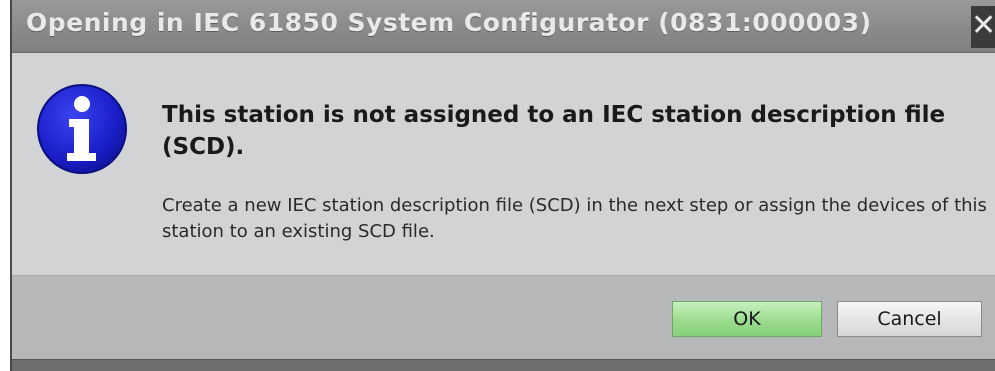 This screenshot has height=371, width=995. I want to click on close-icon: ✕, so click(983, 25).